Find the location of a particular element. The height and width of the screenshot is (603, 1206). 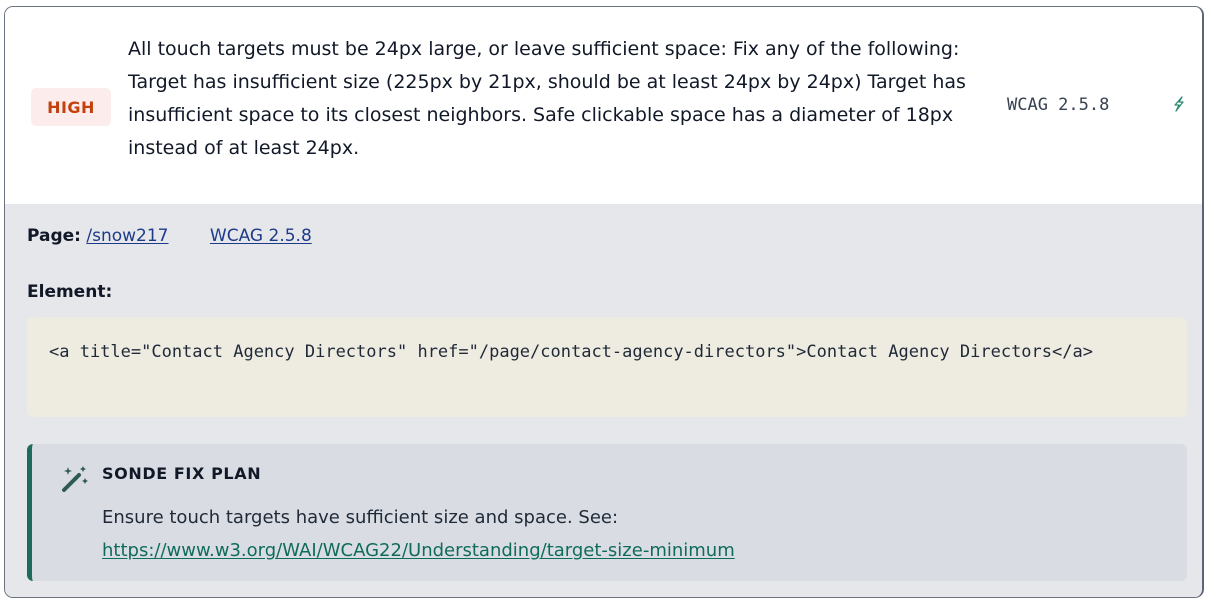

wcag-link: WCAG 2.5.8 is located at coordinates (261, 236).